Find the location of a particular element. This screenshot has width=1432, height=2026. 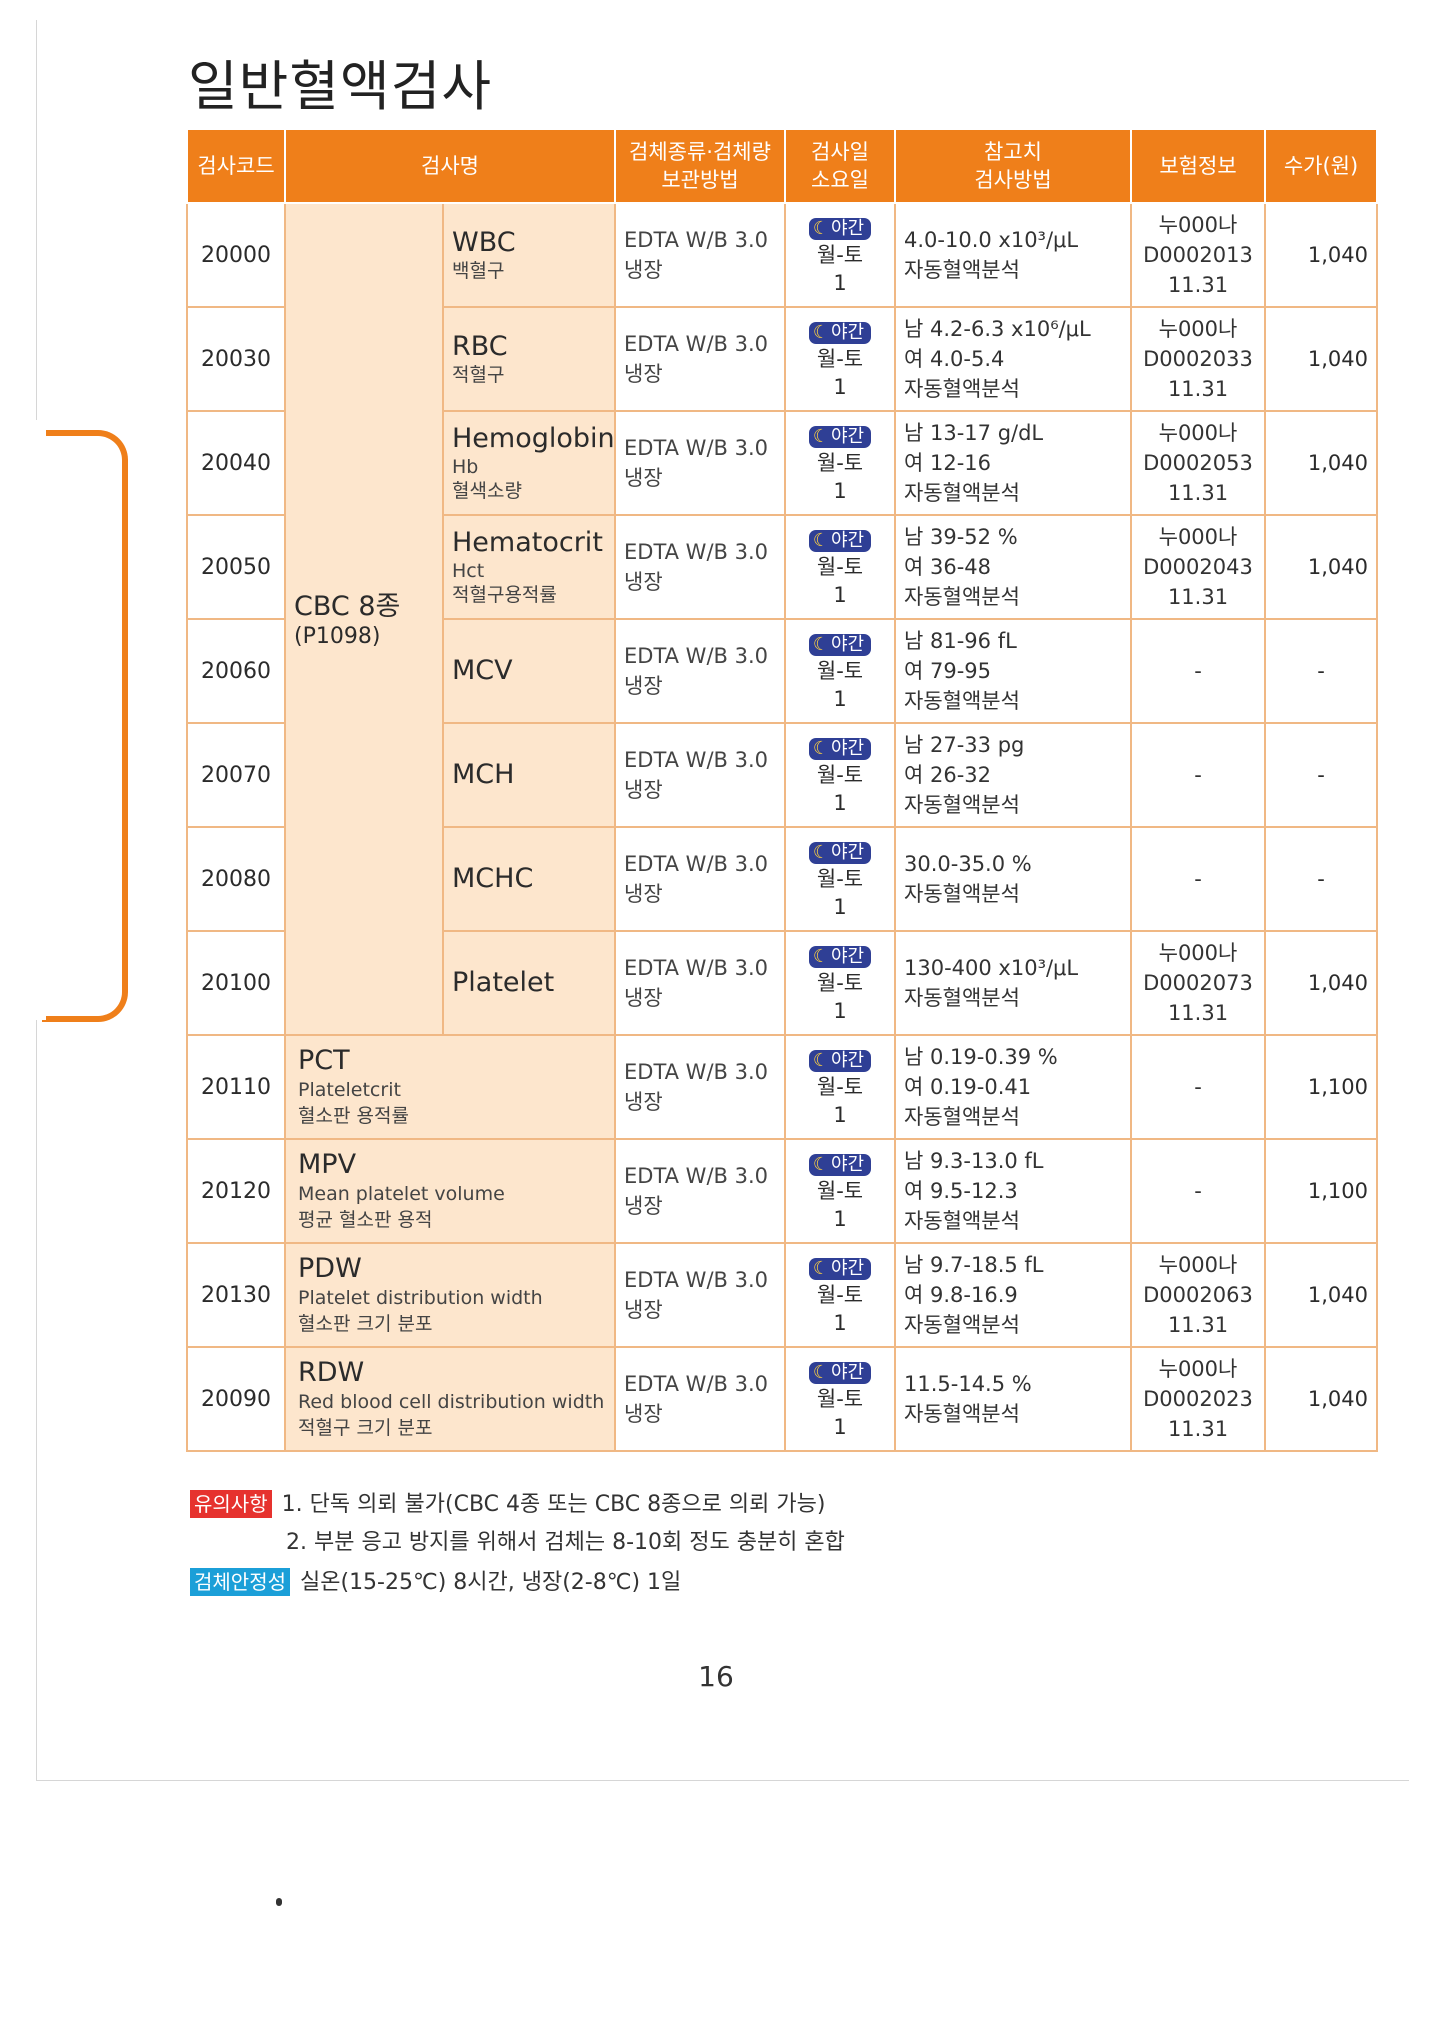

cbc-group-cell: CBC 8종 (P1098) is located at coordinates (364, 619).